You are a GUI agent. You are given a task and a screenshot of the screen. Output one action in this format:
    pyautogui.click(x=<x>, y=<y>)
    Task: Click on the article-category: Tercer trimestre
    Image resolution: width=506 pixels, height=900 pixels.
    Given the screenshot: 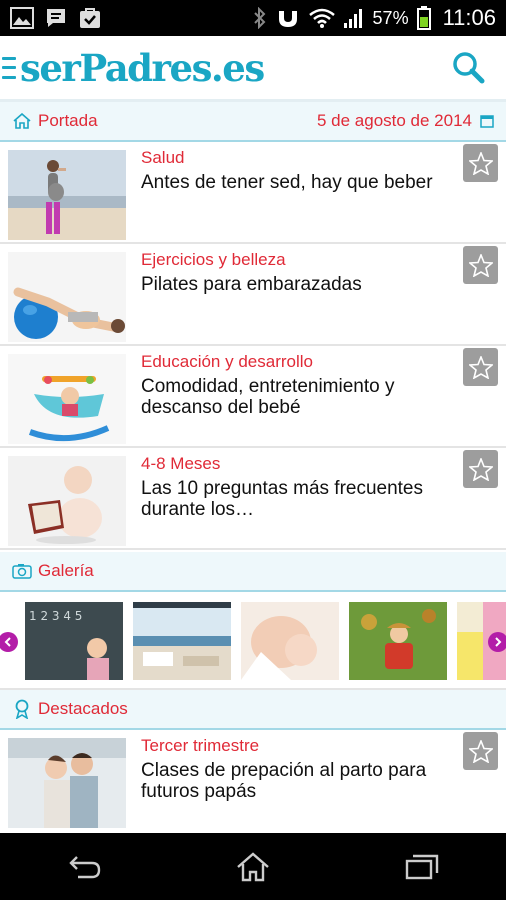 What is the action you would take?
    pyautogui.click(x=200, y=745)
    